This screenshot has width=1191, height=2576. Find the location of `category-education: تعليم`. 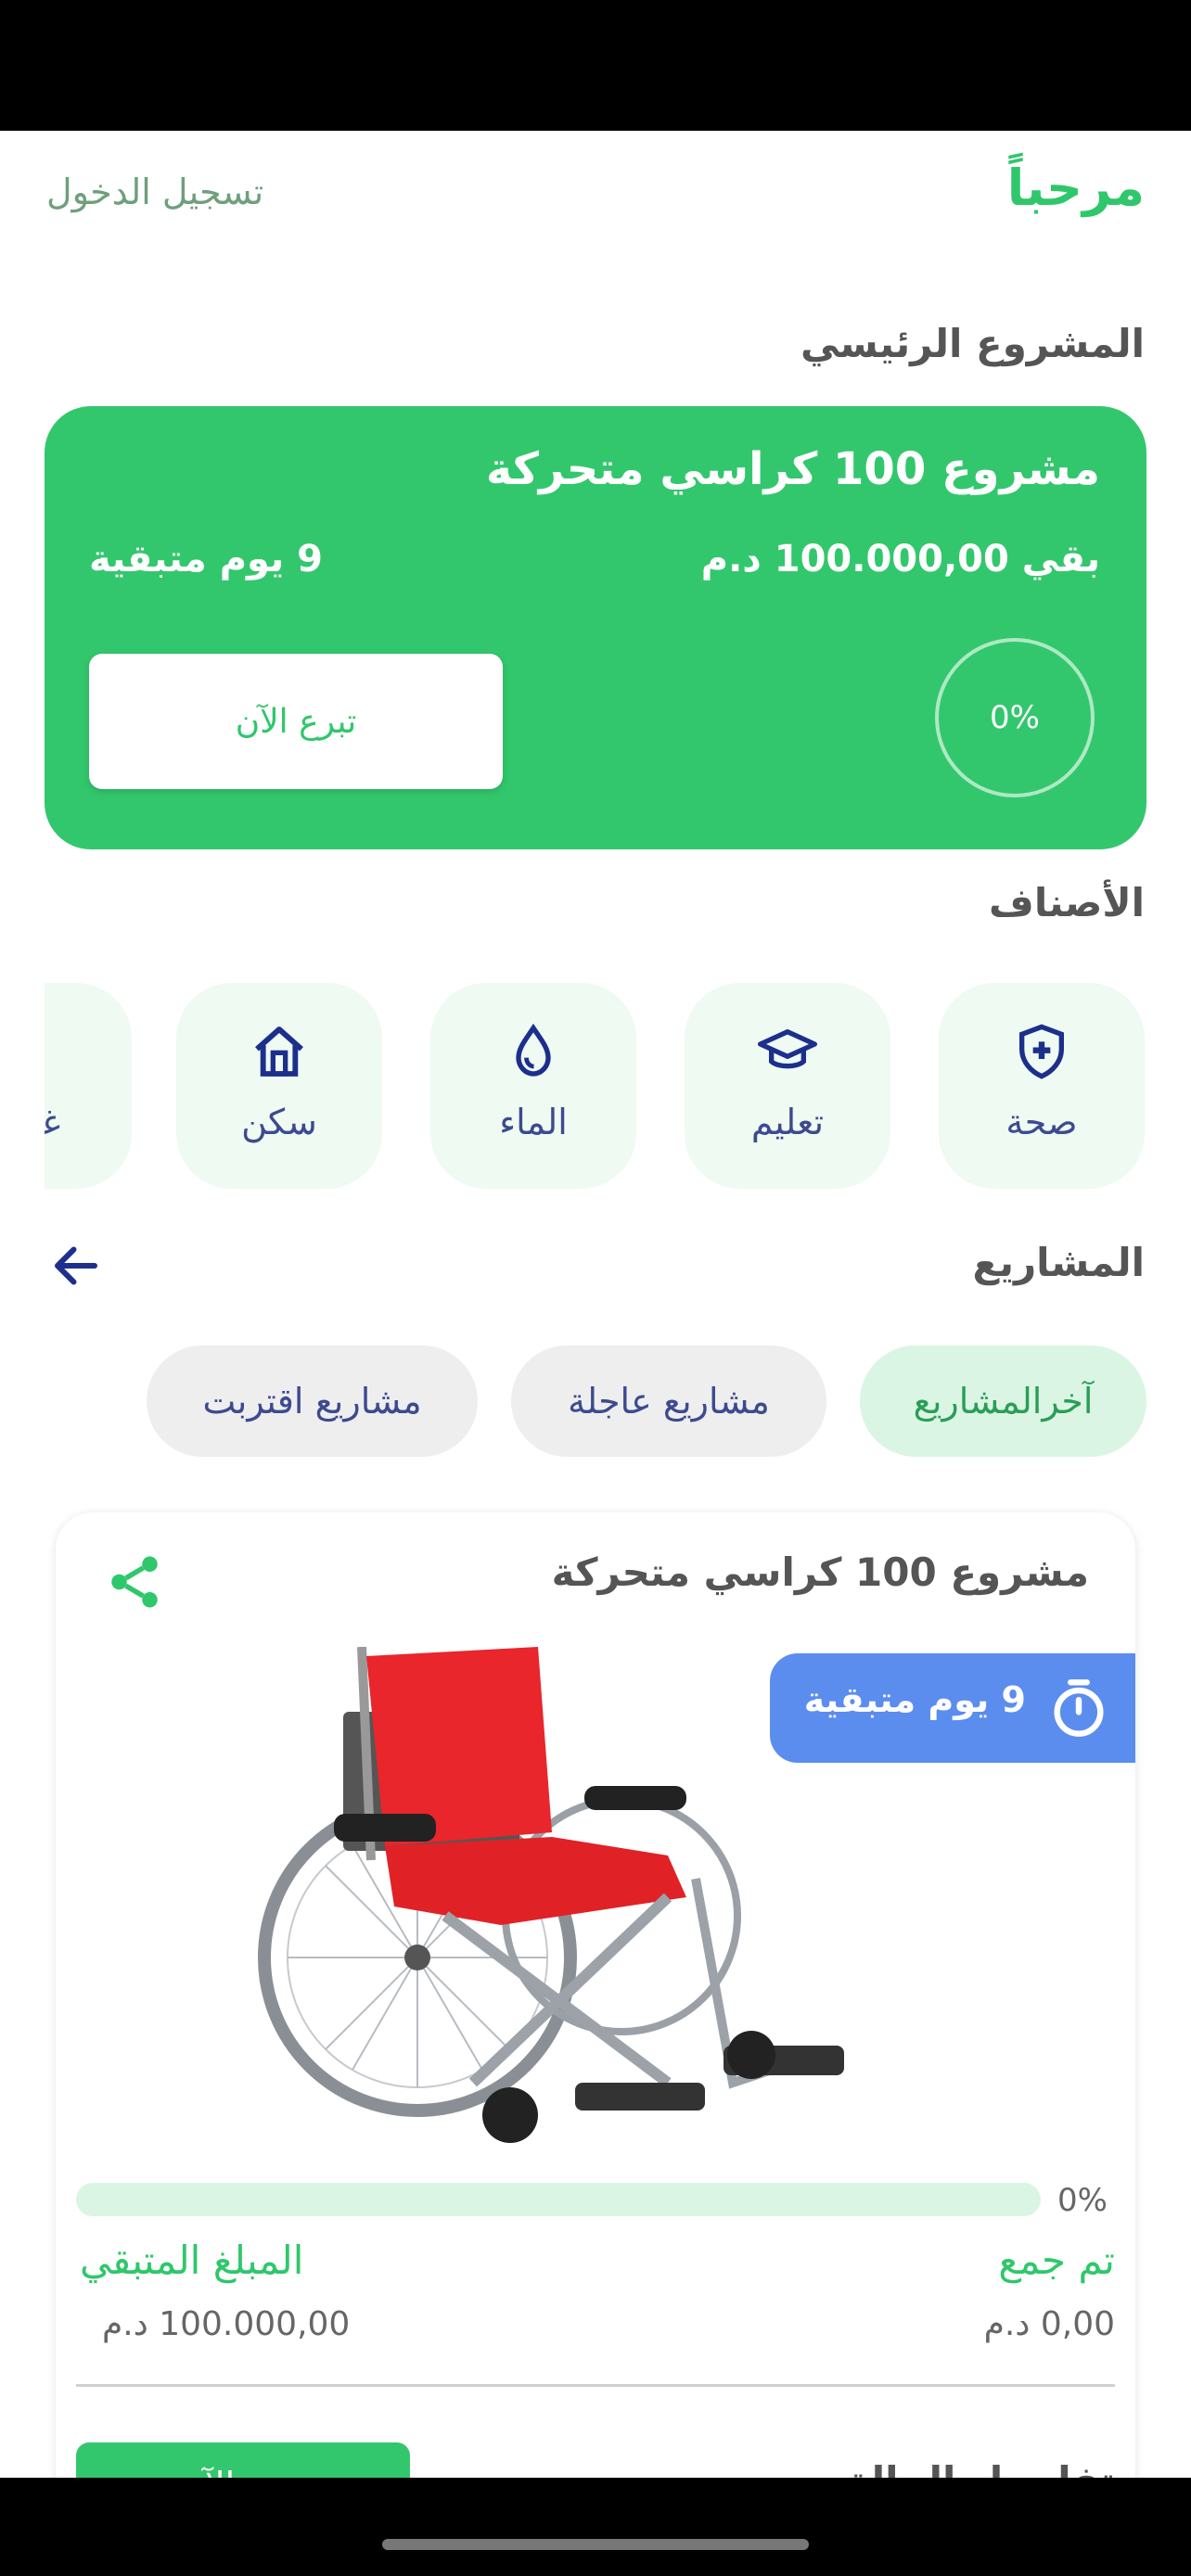

category-education: تعليم is located at coordinates (788, 1086).